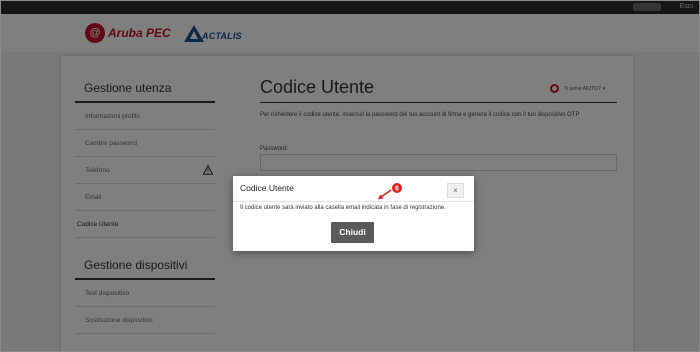 The image size is (700, 352). What do you see at coordinates (352, 232) in the screenshot?
I see `chiudi-button: Chiudi` at bounding box center [352, 232].